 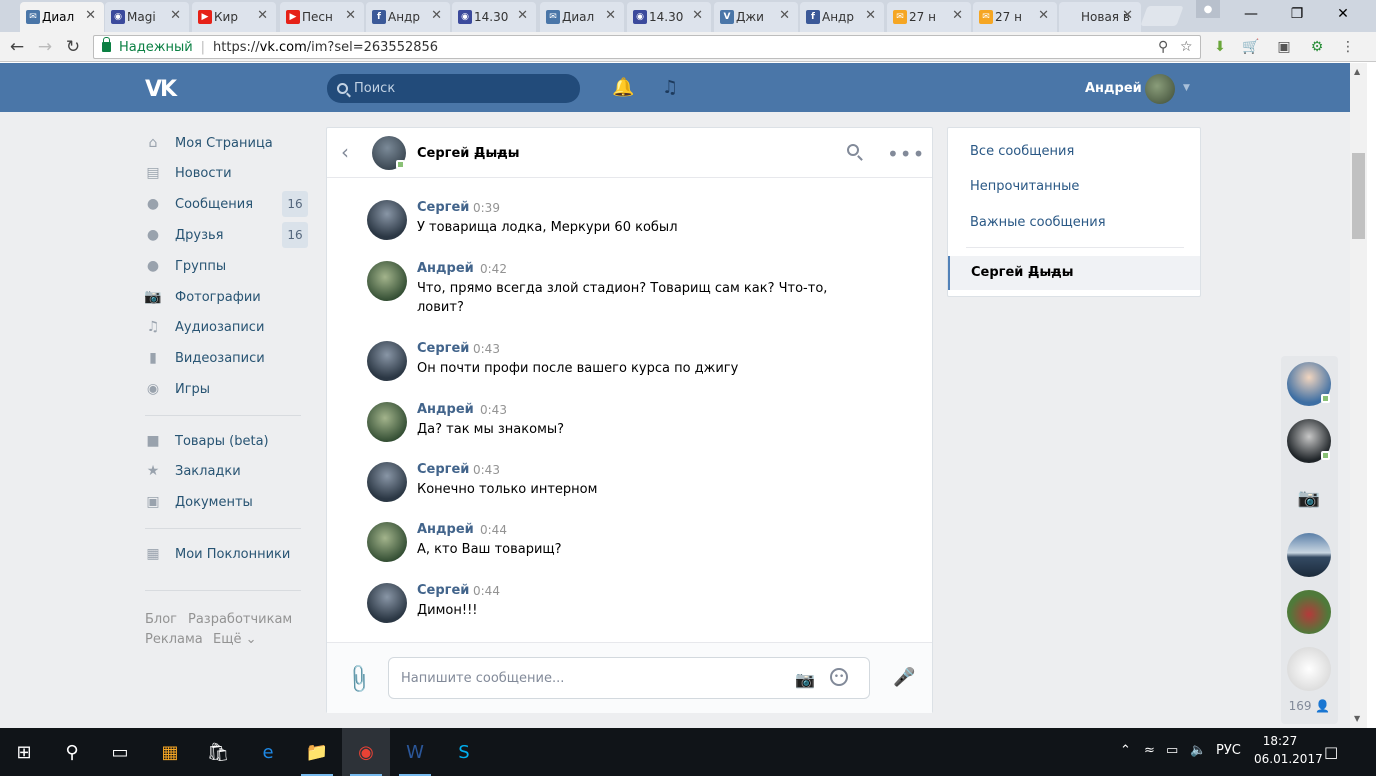 What do you see at coordinates (174, 639) in the screenshot?
I see `footer-link-ads: Реклама` at bounding box center [174, 639].